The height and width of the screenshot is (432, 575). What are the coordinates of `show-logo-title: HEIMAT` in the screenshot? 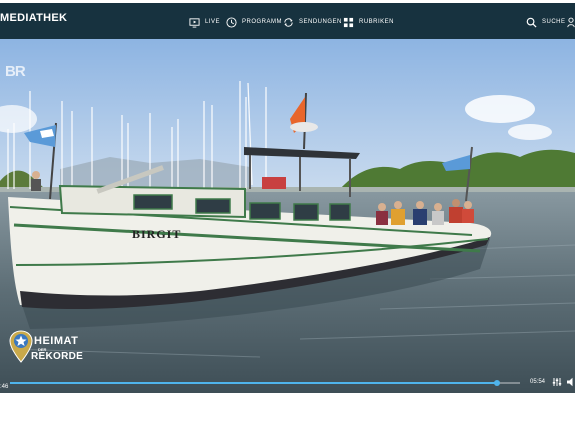 It's located at (56, 341).